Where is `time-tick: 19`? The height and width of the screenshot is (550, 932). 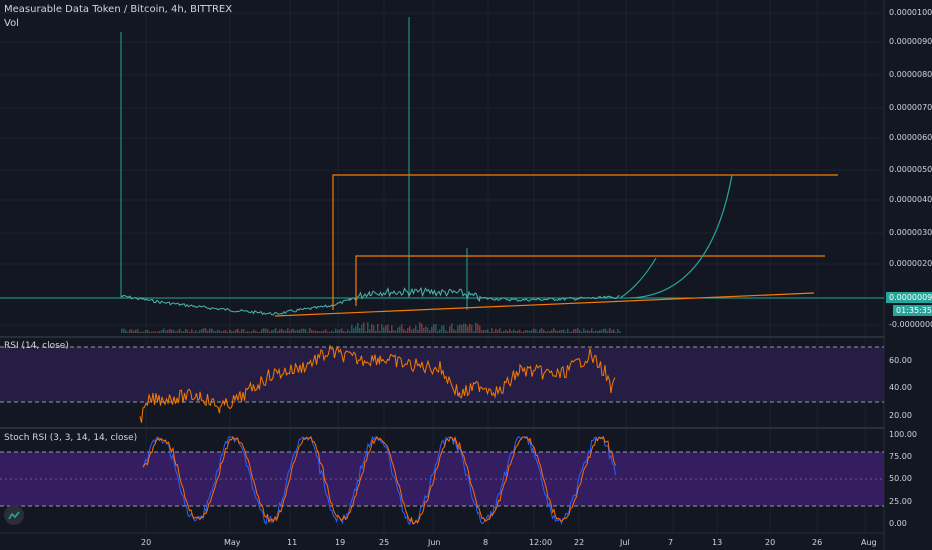
time-tick: 19 is located at coordinates (340, 542).